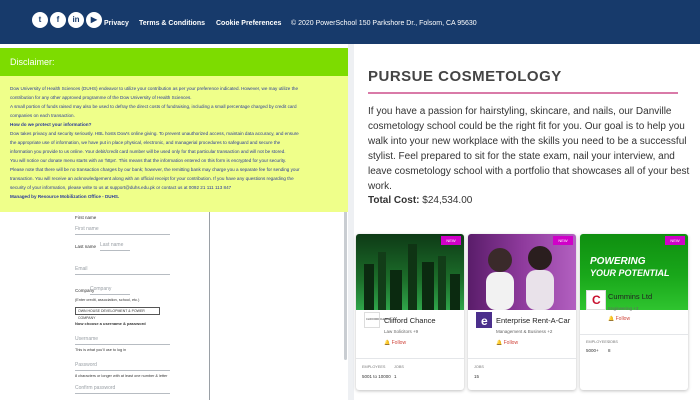 The height and width of the screenshot is (400, 700). Describe the element at coordinates (447, 200) in the screenshot. I see `total-cost-value: $24,534.00` at that location.